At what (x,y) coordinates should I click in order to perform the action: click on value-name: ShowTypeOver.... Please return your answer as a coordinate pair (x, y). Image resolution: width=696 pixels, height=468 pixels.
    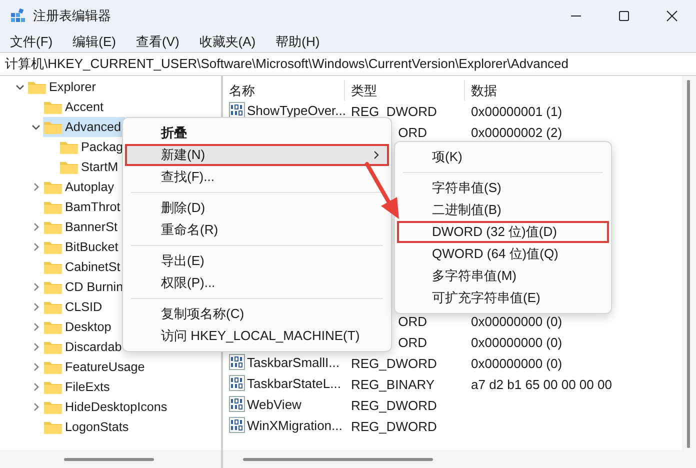
    Looking at the image, I should click on (287, 110).